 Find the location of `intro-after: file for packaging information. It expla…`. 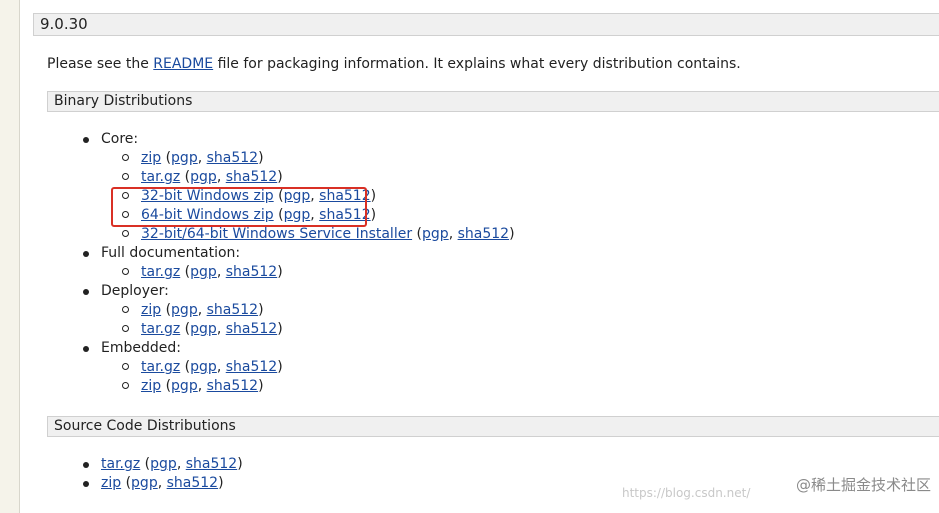

intro-after: file for packaging information. It expla… is located at coordinates (477, 64).